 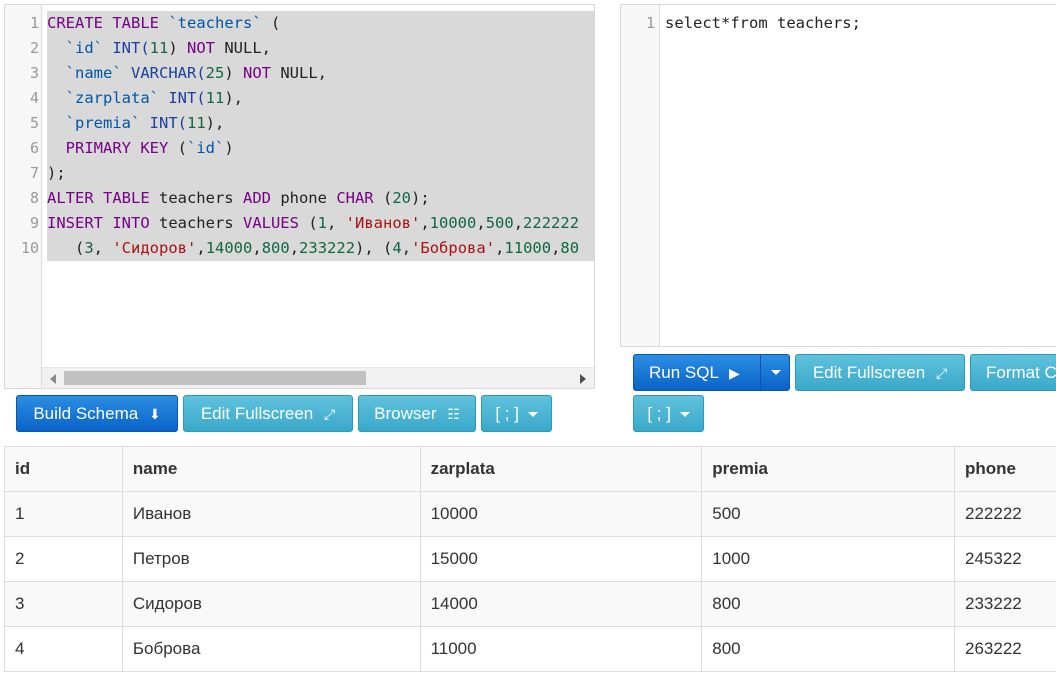 What do you see at coordinates (453, 248) in the screenshot?
I see `code-token: 'Боброва'` at bounding box center [453, 248].